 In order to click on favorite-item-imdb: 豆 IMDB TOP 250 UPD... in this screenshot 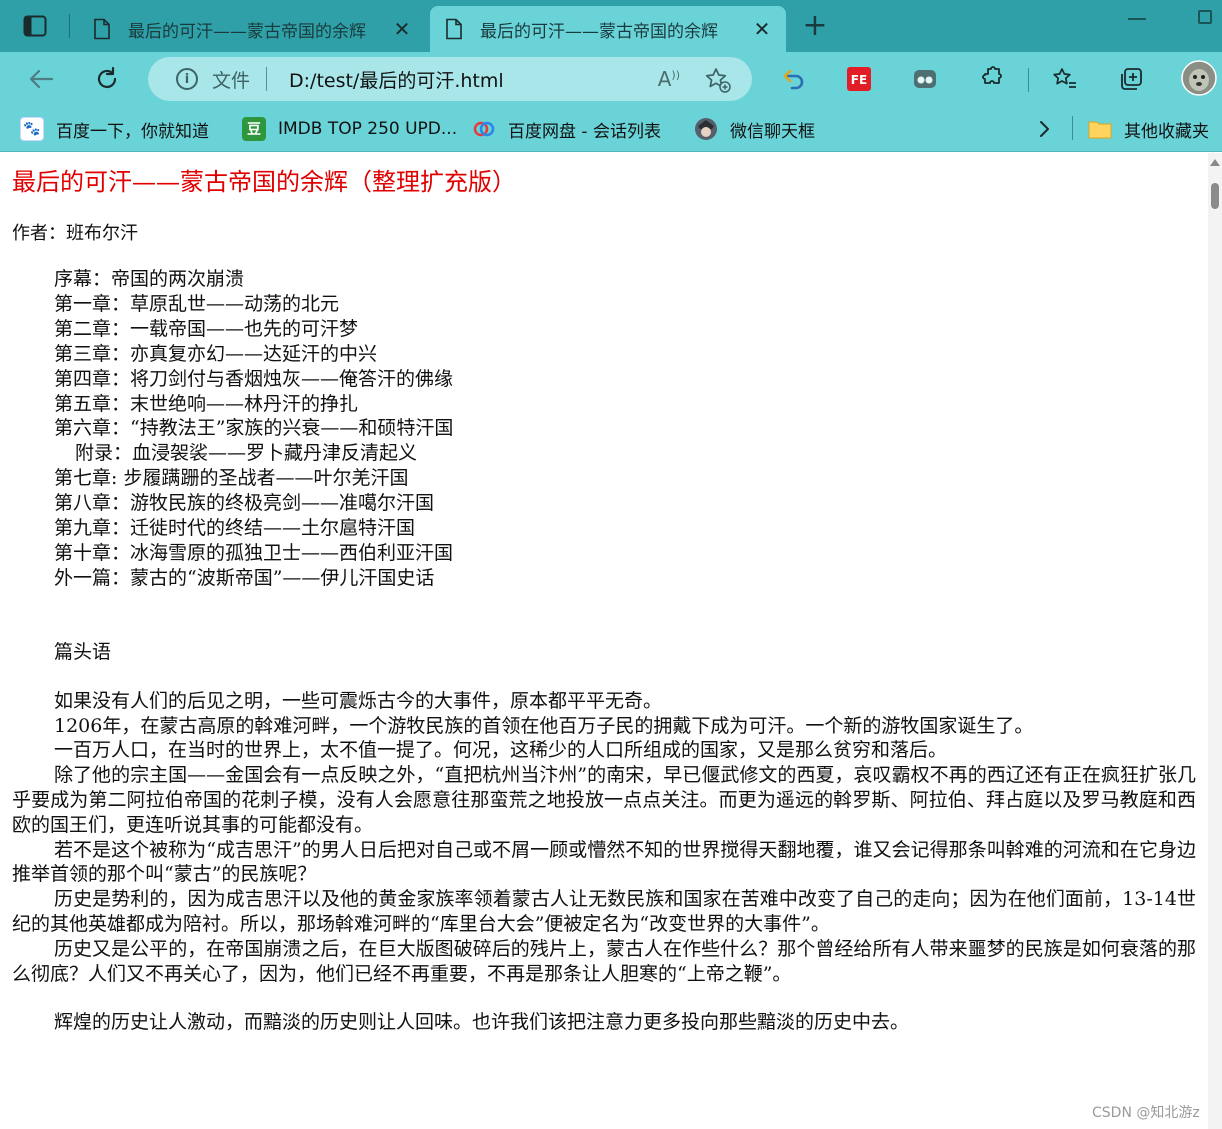, I will do `click(349, 129)`.